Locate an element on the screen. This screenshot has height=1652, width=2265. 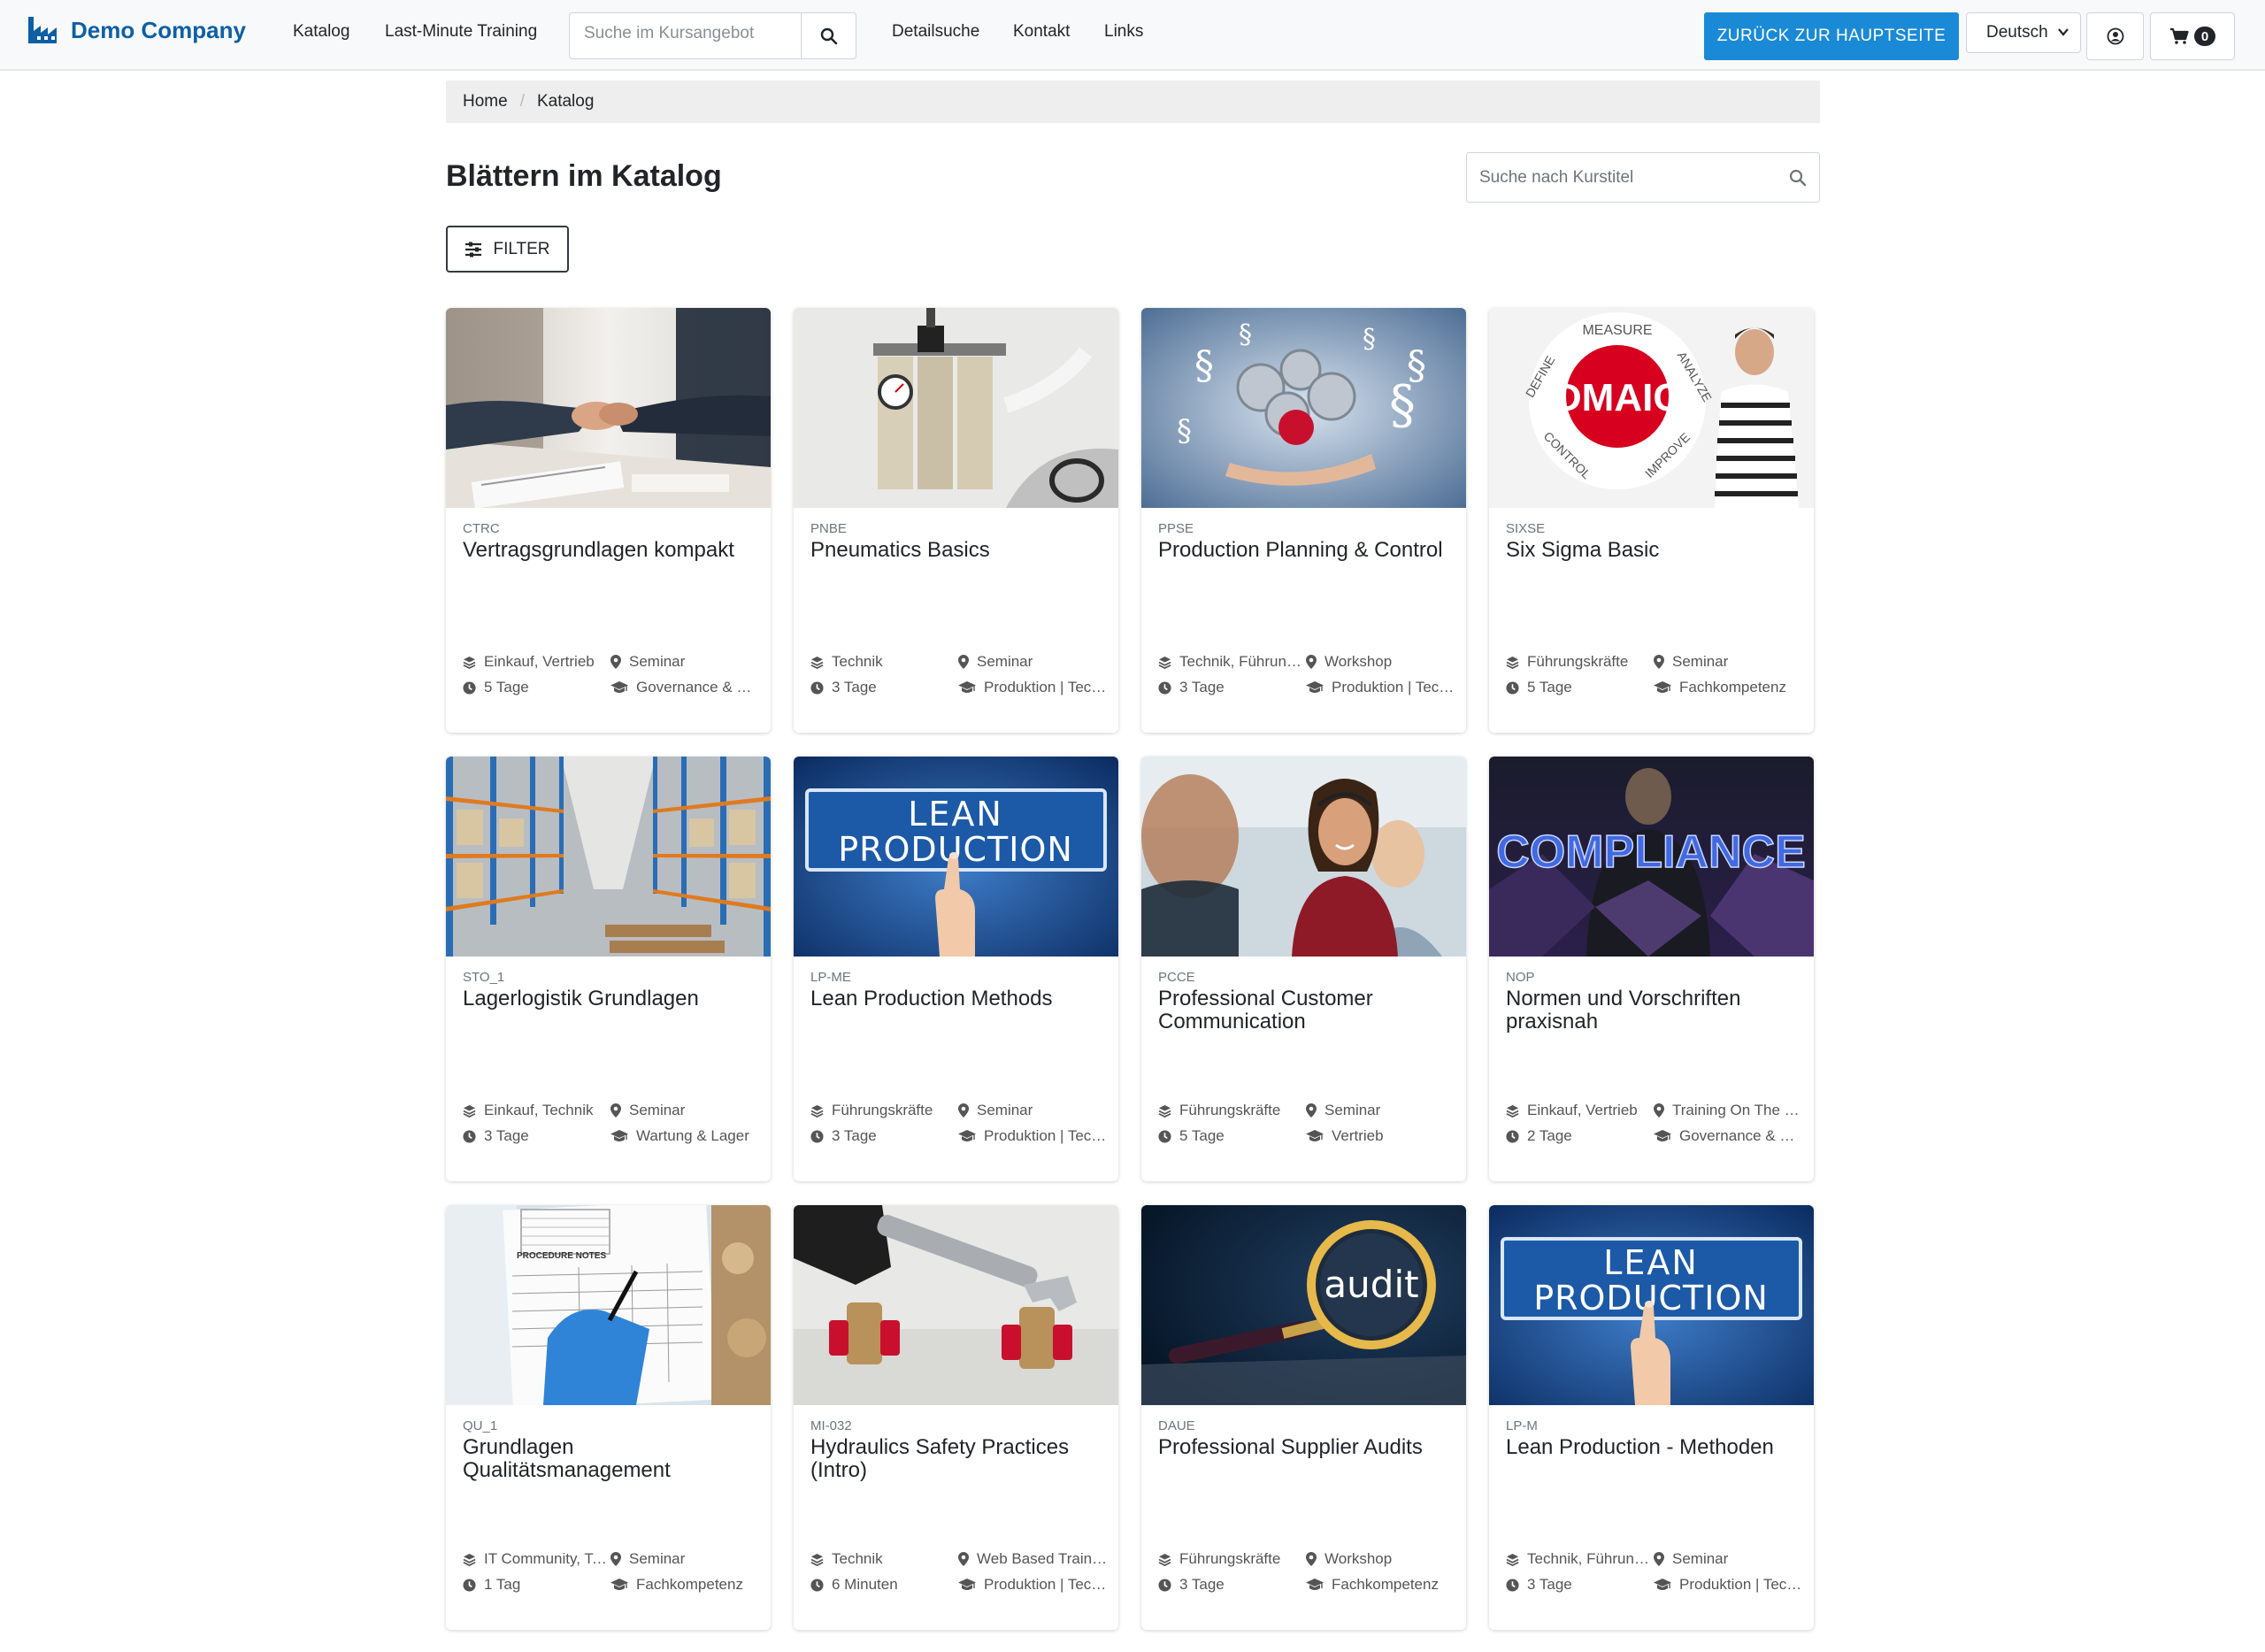
filter-label: FILTER is located at coordinates (521, 248).